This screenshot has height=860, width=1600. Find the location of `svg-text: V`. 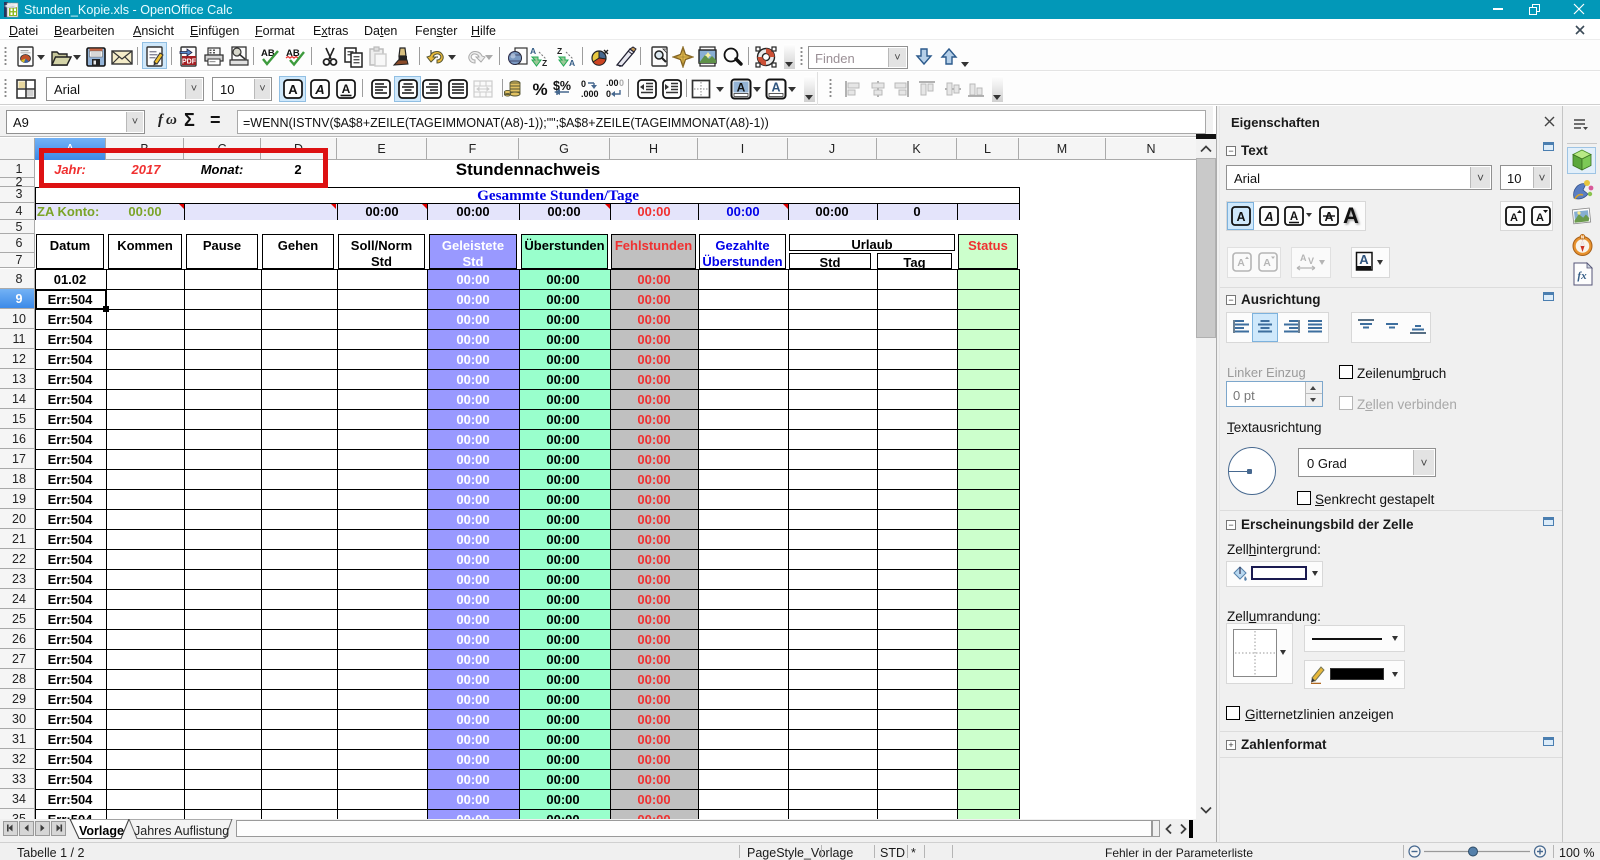

svg-text: V is located at coordinates (1311, 261).